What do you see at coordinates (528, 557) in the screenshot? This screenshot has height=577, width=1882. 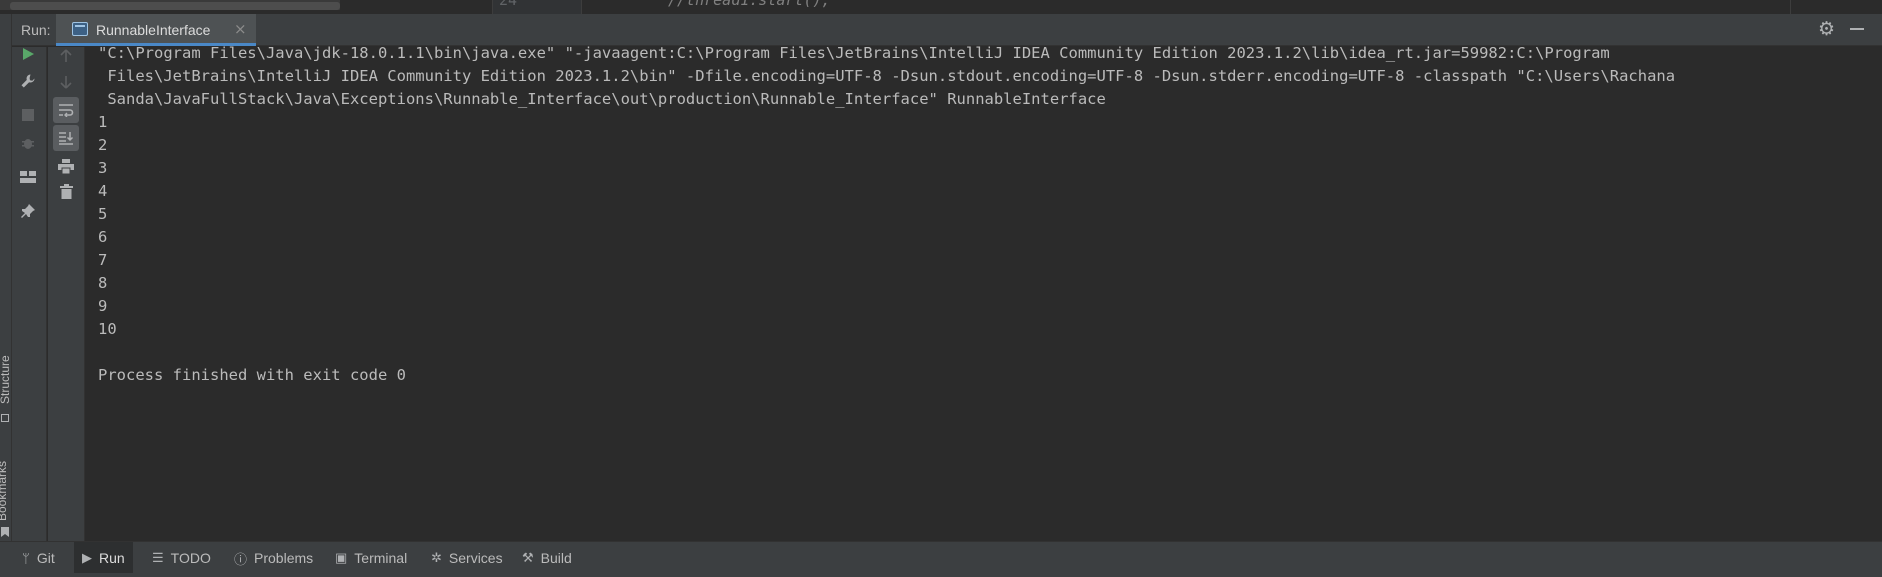 I see `hammer-icon: ⚒` at bounding box center [528, 557].